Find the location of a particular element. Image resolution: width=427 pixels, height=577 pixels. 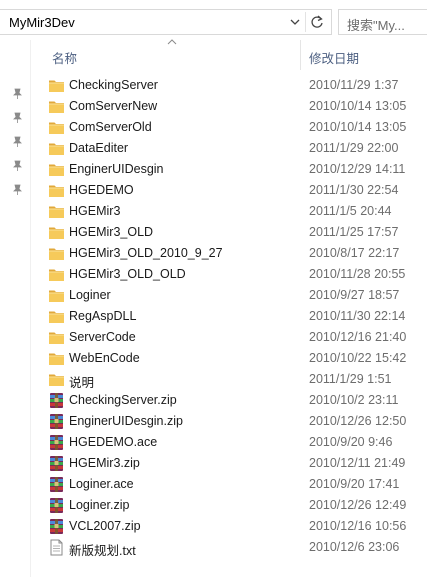

file-date-modified: 2010/11/30 22:14 is located at coordinates (357, 316).